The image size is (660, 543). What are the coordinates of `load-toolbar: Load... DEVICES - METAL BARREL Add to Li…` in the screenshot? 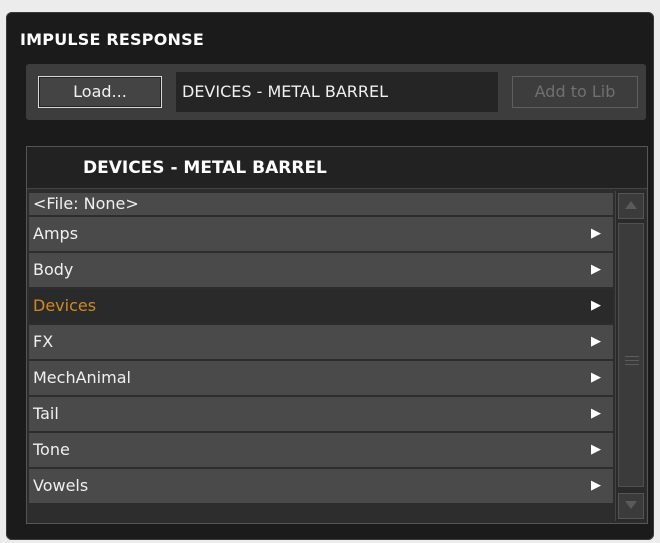 It's located at (336, 92).